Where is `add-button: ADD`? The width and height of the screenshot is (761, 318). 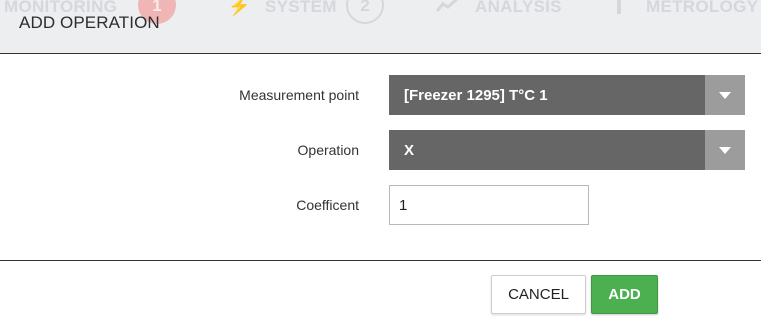
add-button: ADD is located at coordinates (624, 294).